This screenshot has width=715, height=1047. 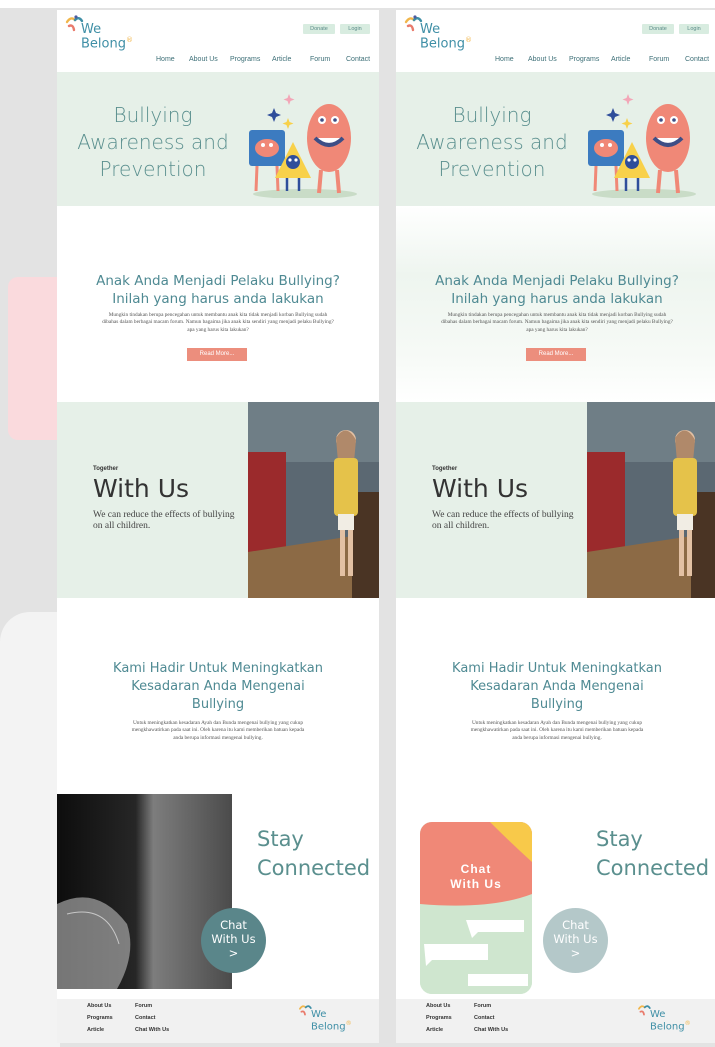 What do you see at coordinates (476, 884) in the screenshot?
I see `phone-chat-line2: With Us` at bounding box center [476, 884].